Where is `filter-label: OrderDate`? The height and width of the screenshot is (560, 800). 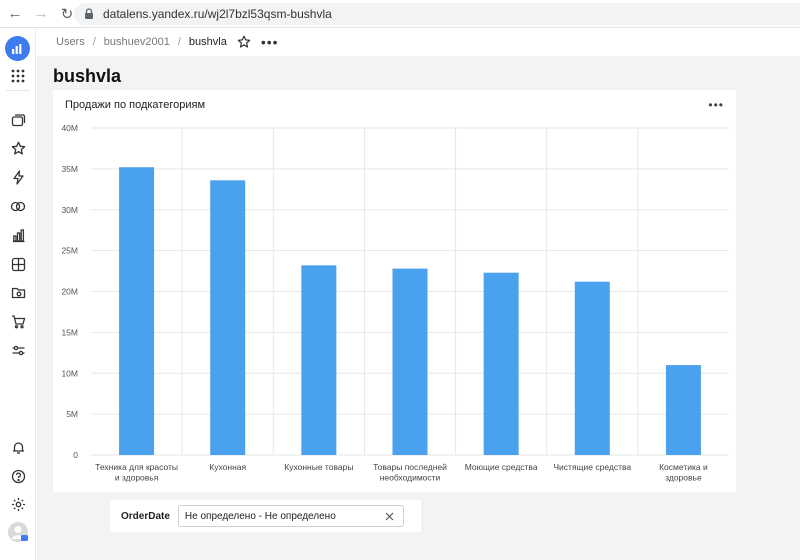 filter-label: OrderDate is located at coordinates (145, 516).